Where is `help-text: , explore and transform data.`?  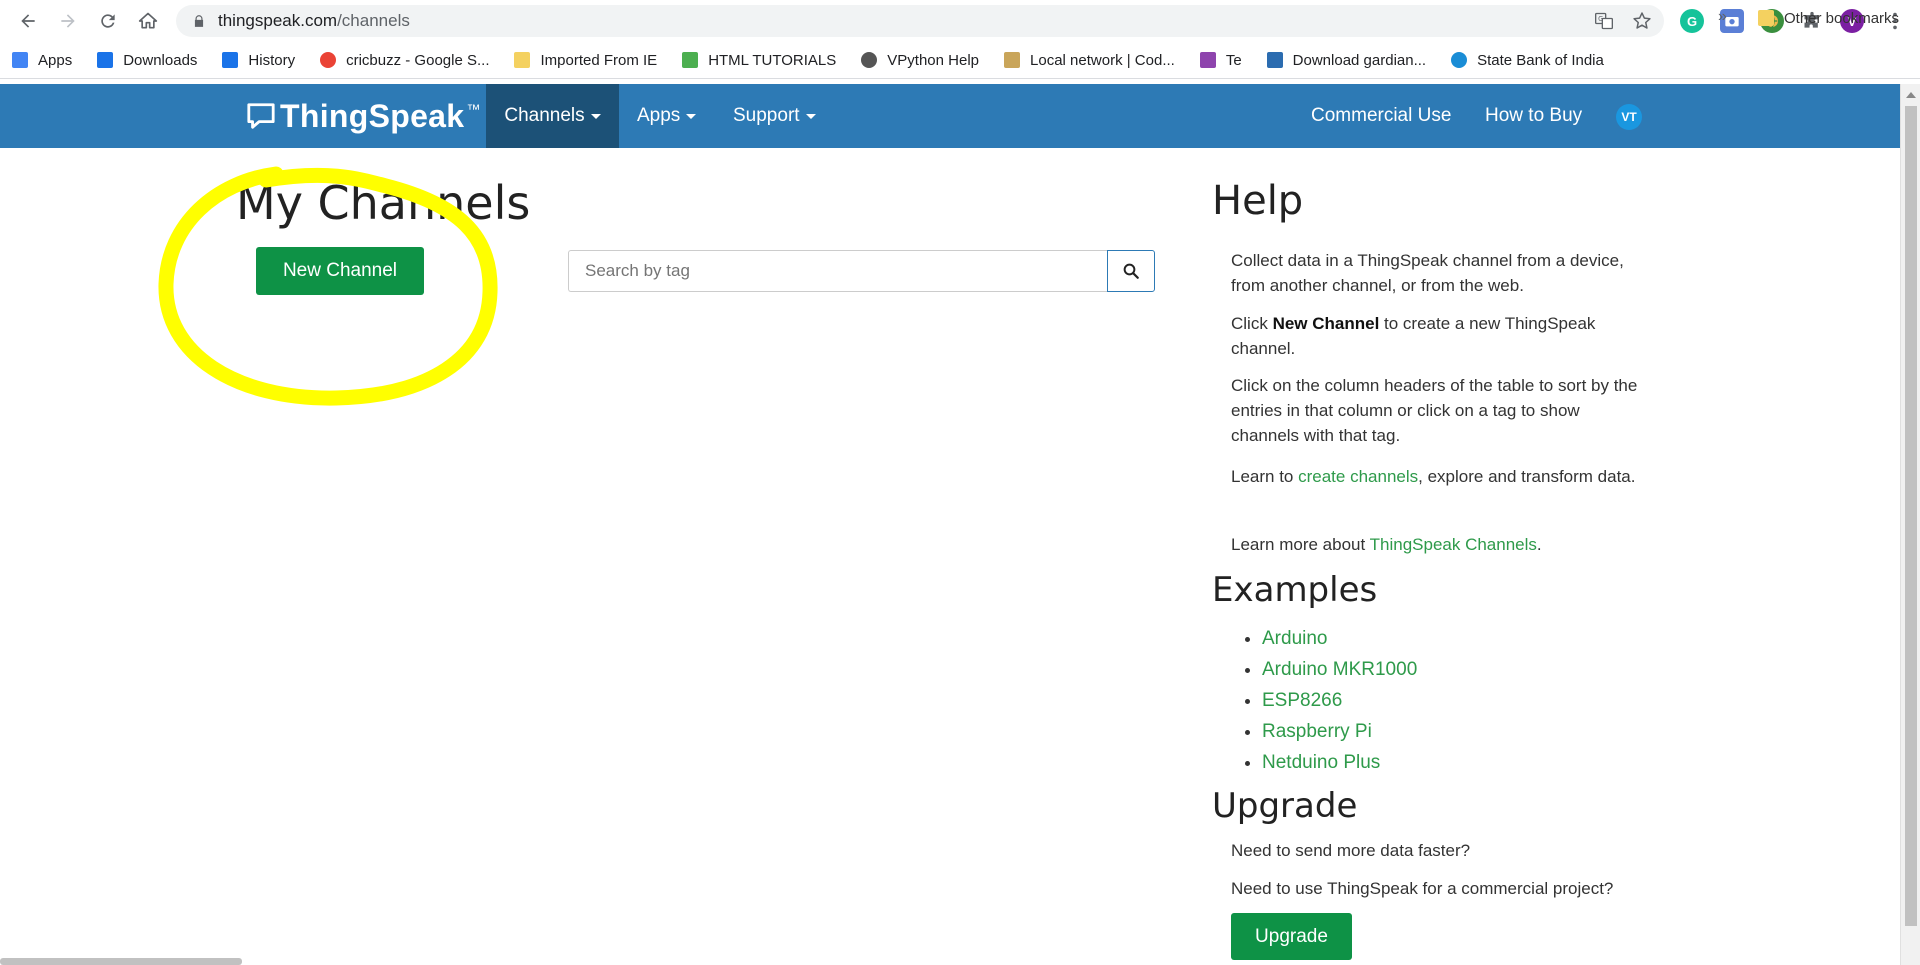 help-text: , explore and transform data. is located at coordinates (1527, 476).